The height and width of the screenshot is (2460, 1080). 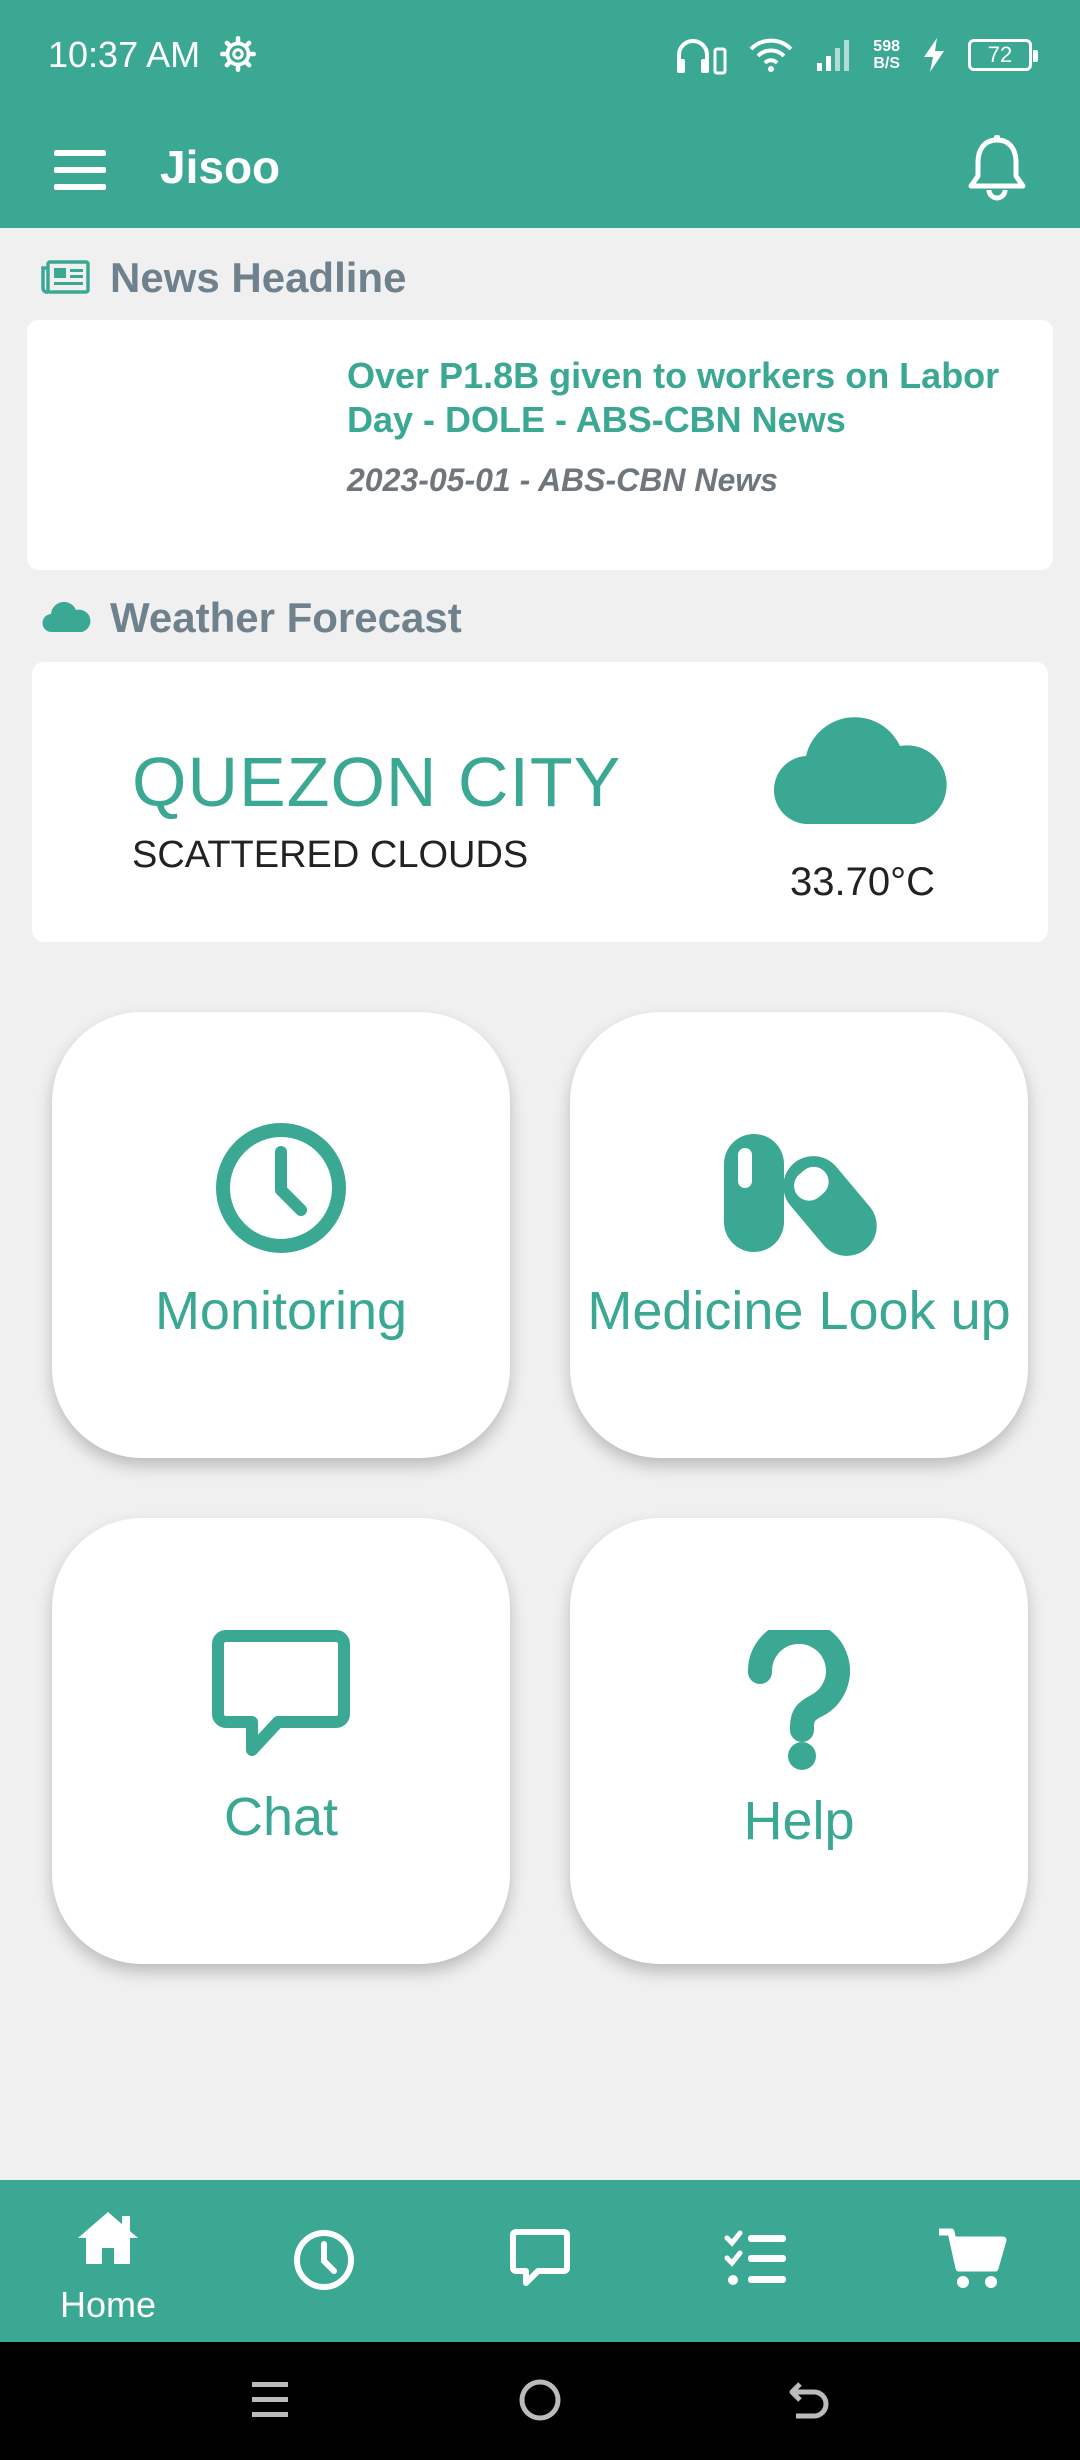 I want to click on help-label: Help, so click(x=799, y=1821).